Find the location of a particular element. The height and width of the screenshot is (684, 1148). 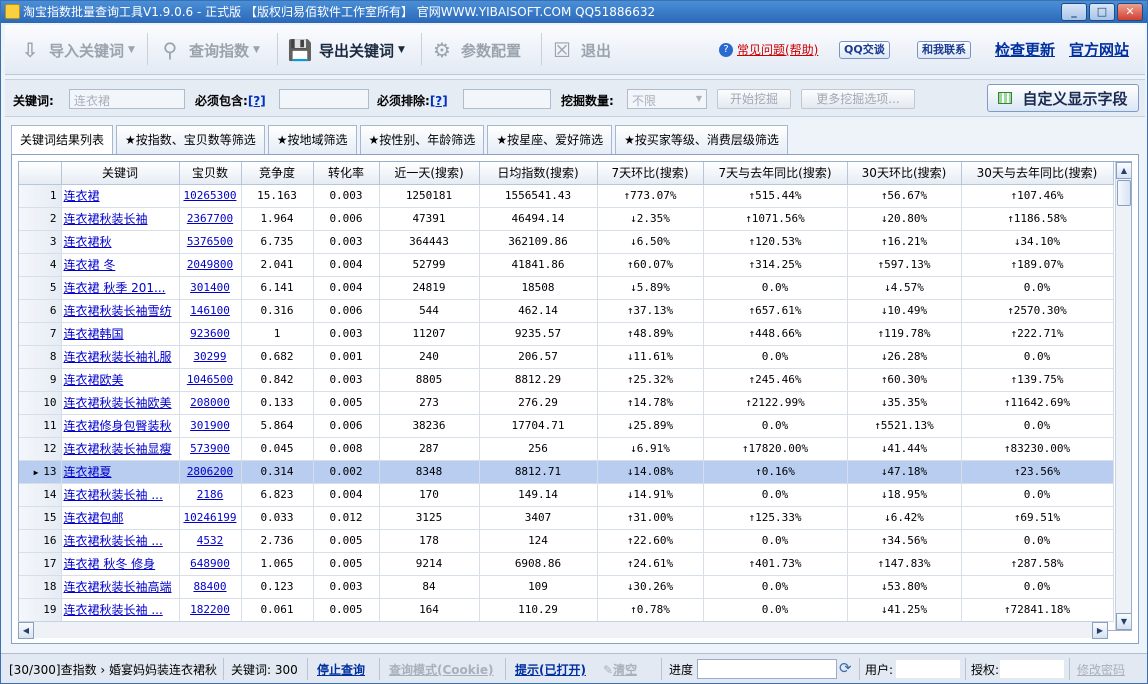

tab-gender-age-filter: ★按性别、年龄筛选 is located at coordinates (422, 140).